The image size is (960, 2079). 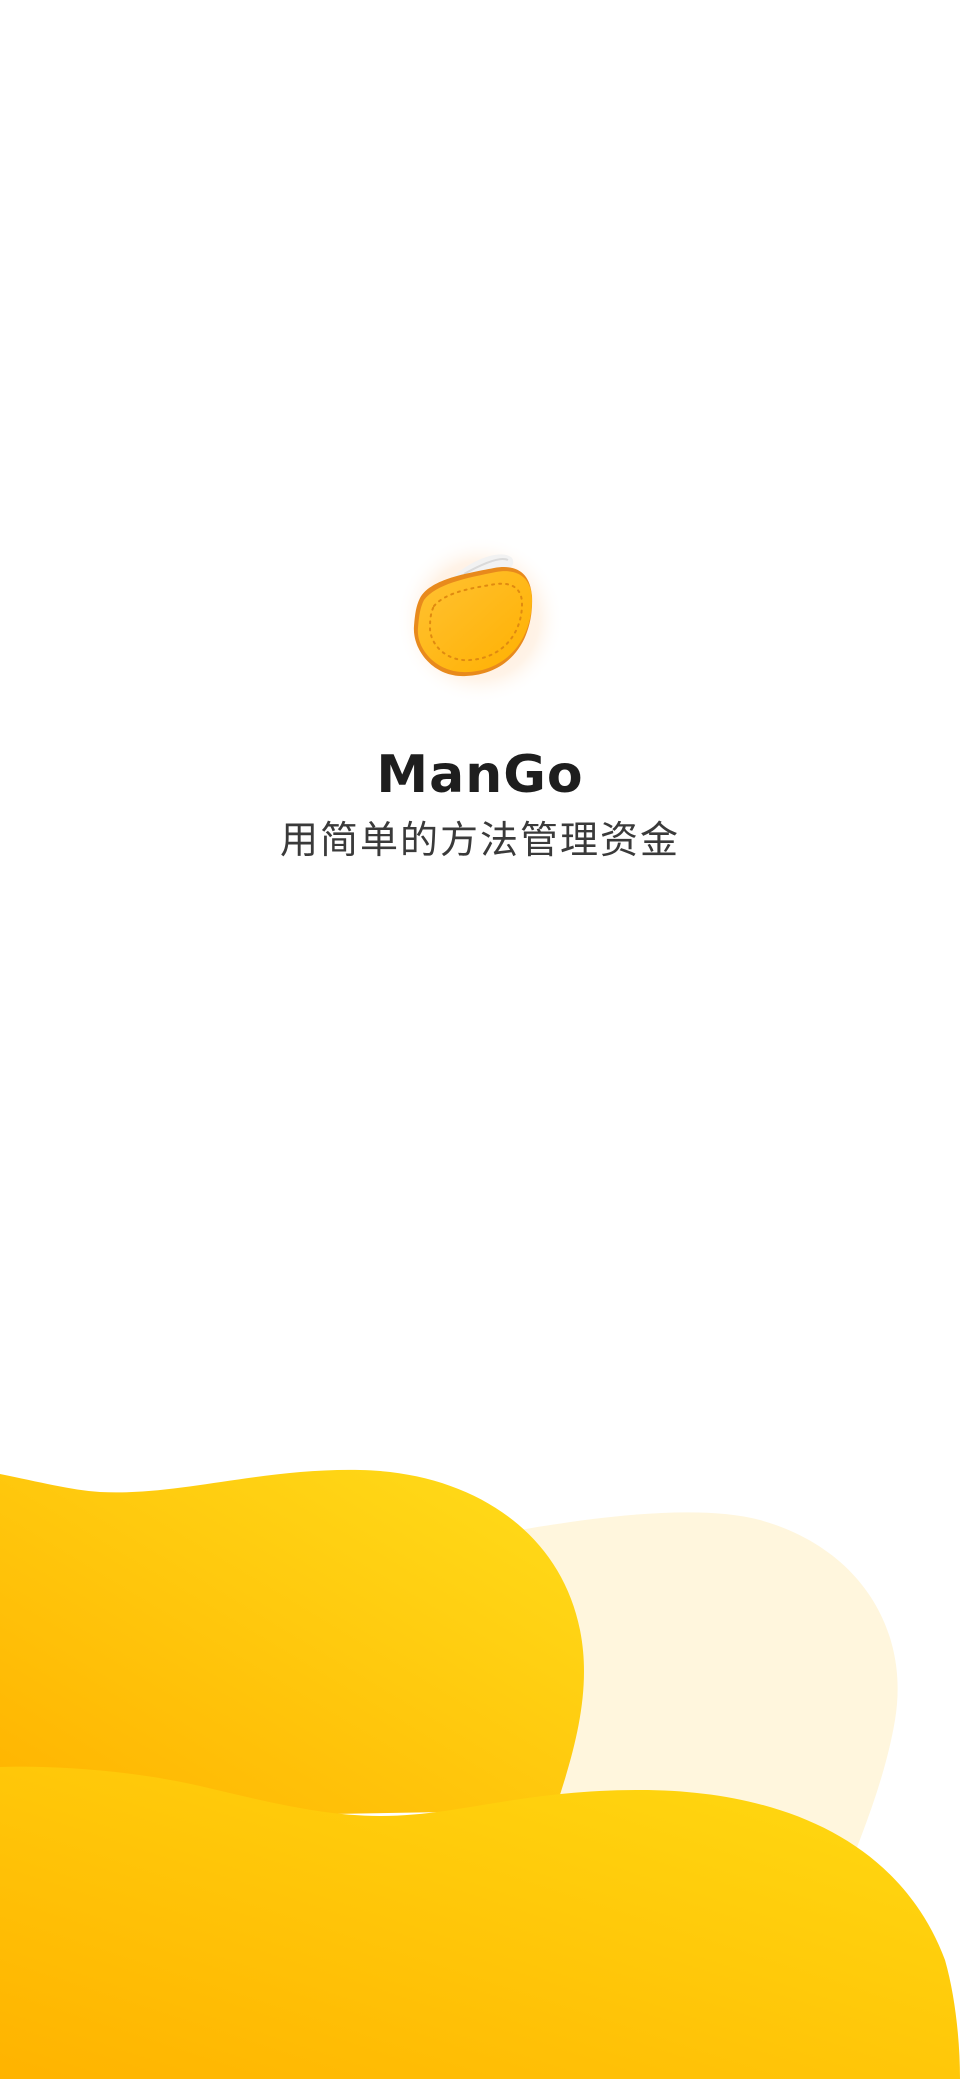 What do you see at coordinates (479, 840) in the screenshot?
I see `app-tagline: 用简单的方法管理资金` at bounding box center [479, 840].